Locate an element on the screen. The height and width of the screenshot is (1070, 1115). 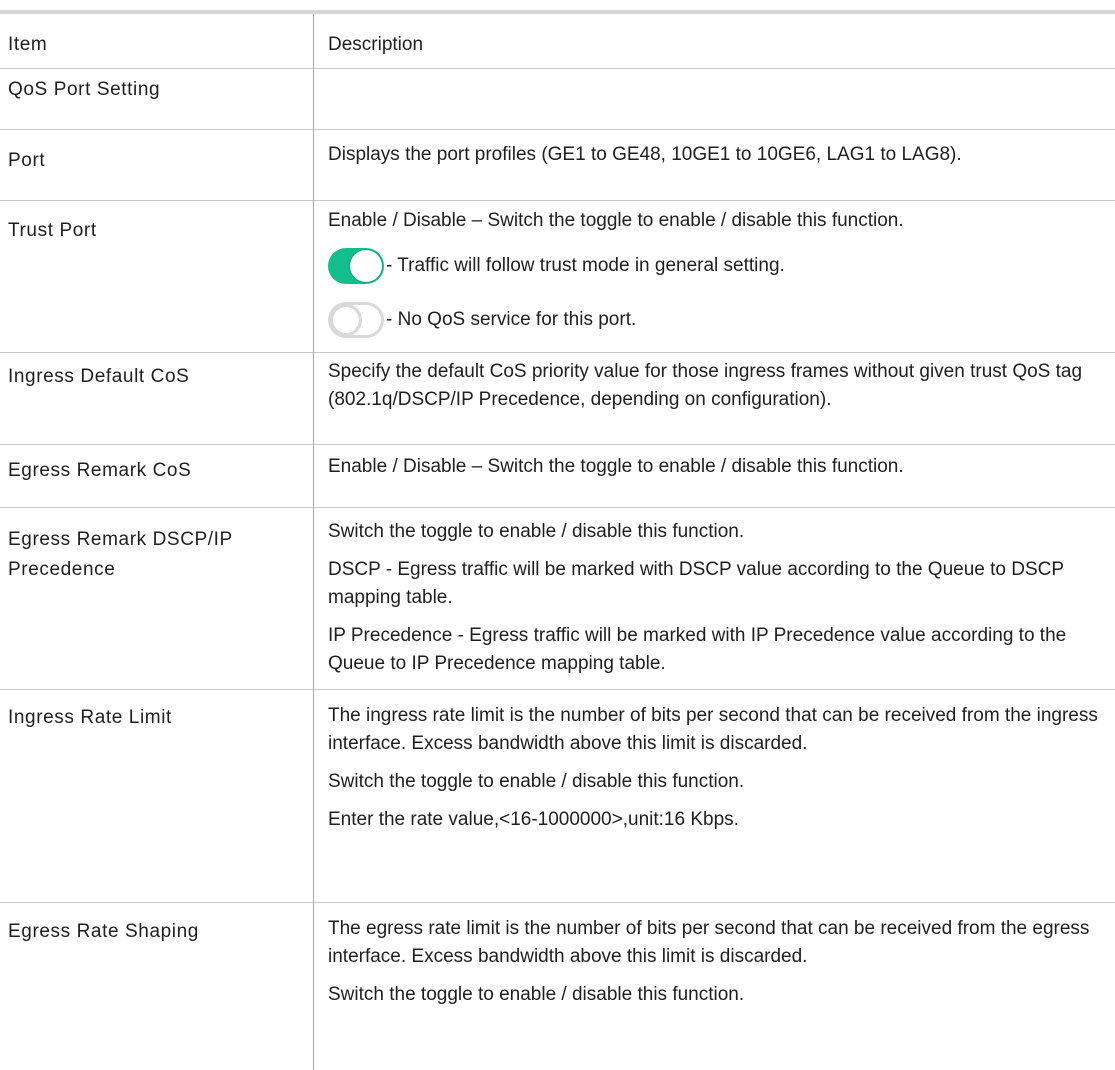
header-item: Item is located at coordinates (28, 44).